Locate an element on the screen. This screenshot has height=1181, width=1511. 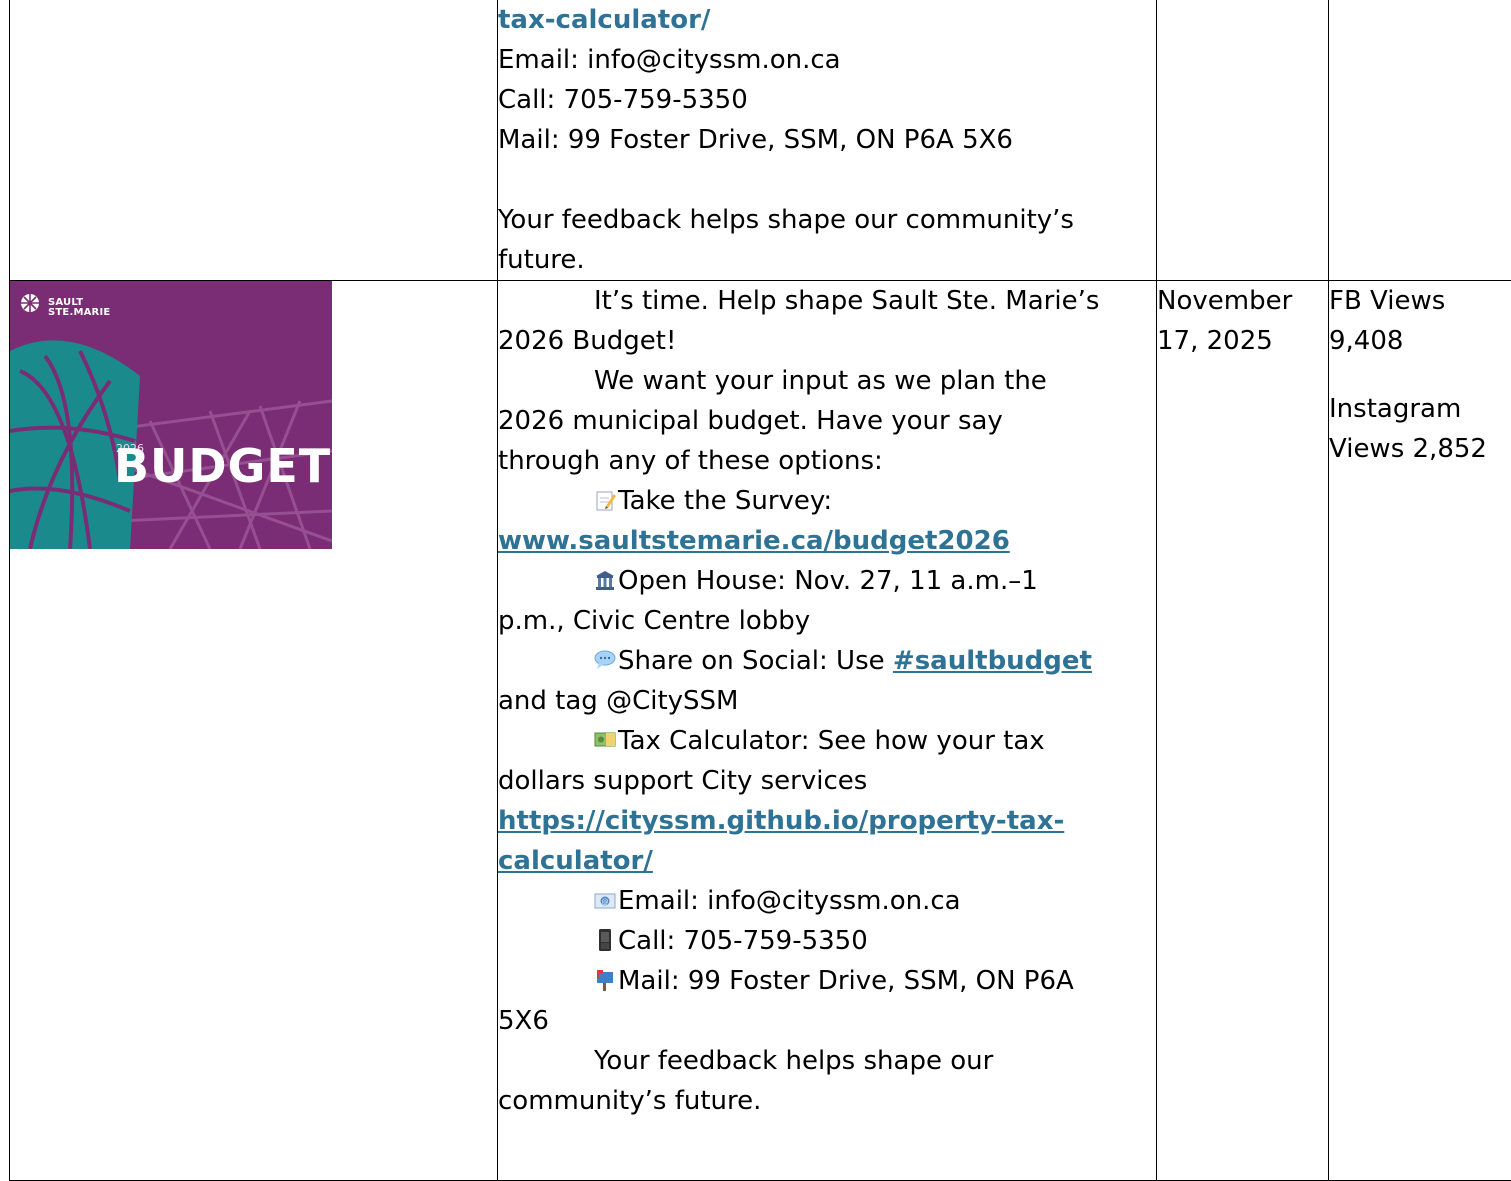
instagram-views-label: Instagram is located at coordinates (1420, 409).